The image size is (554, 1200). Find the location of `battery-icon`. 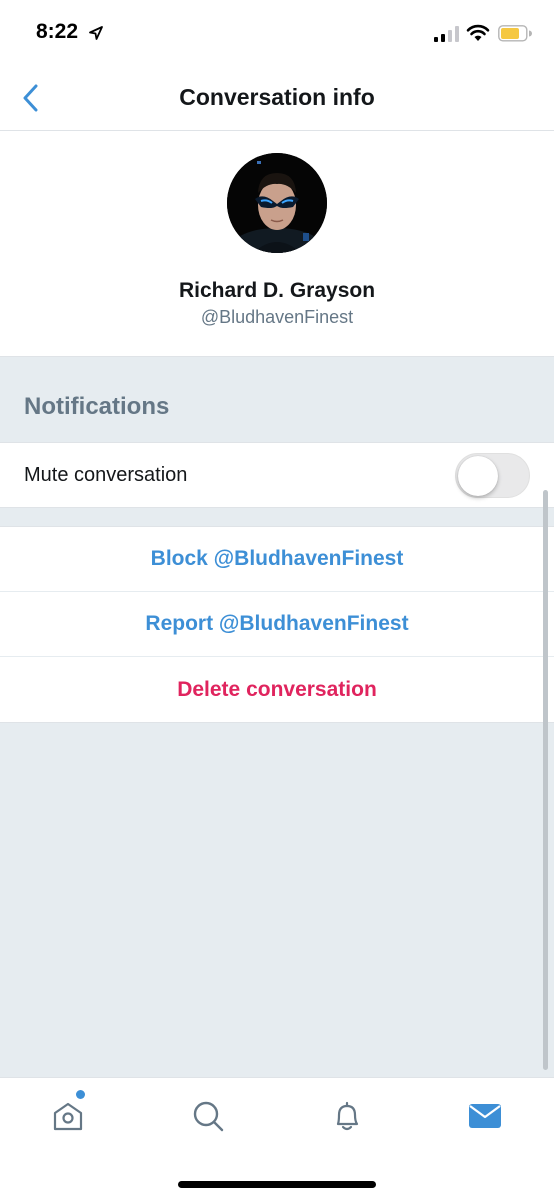

battery-icon is located at coordinates (515, 33).